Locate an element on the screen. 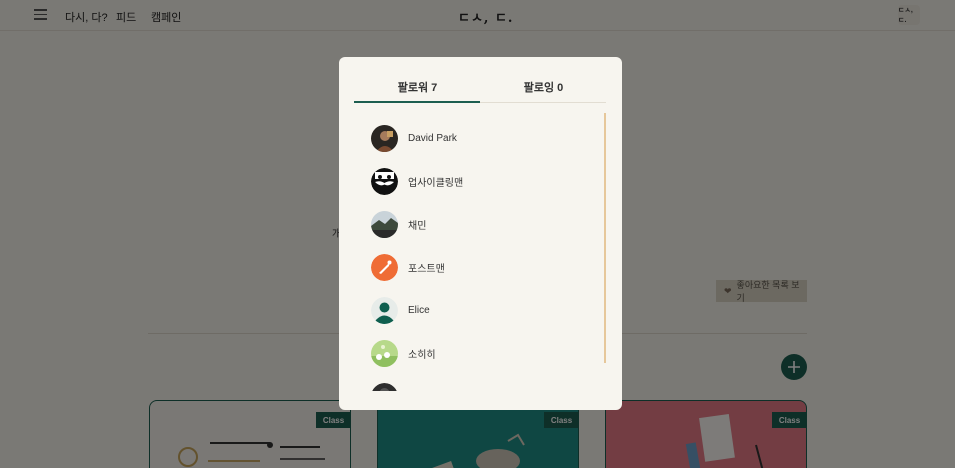 Image resolution: width=955 pixels, height=468 pixels. list-scrollbar is located at coordinates (605, 238).